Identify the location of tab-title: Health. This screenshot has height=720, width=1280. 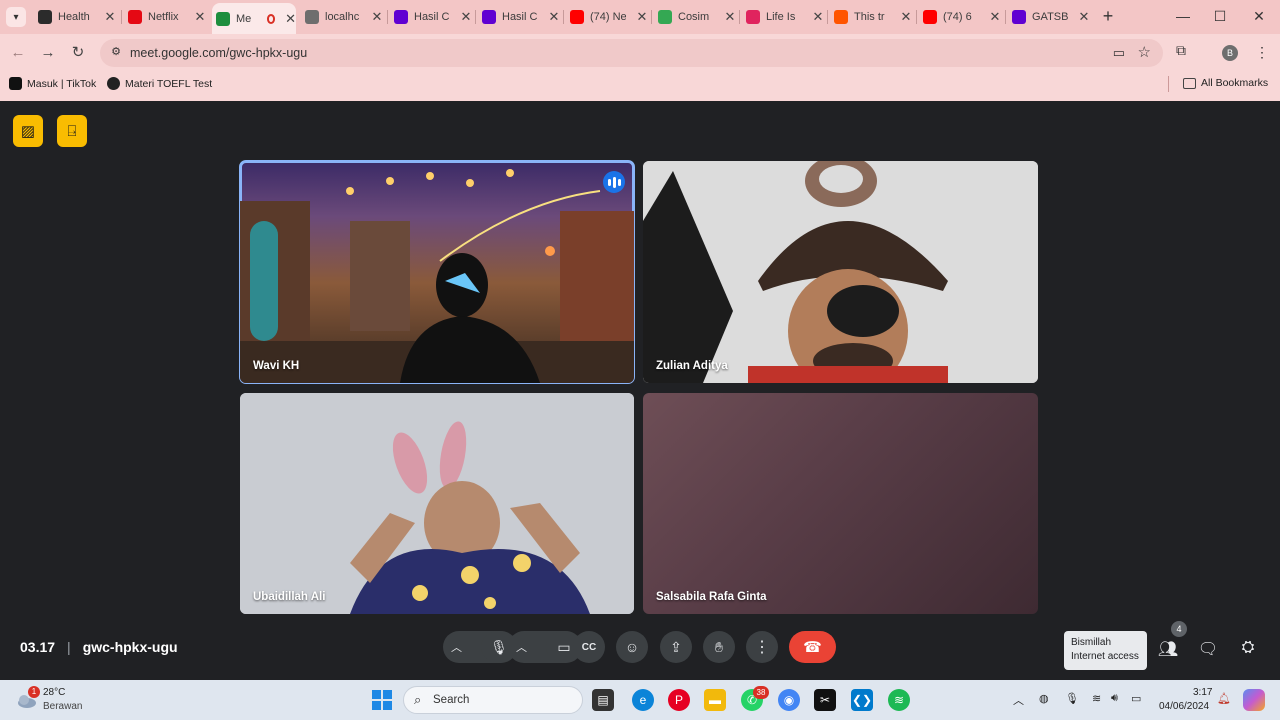
(74, 17).